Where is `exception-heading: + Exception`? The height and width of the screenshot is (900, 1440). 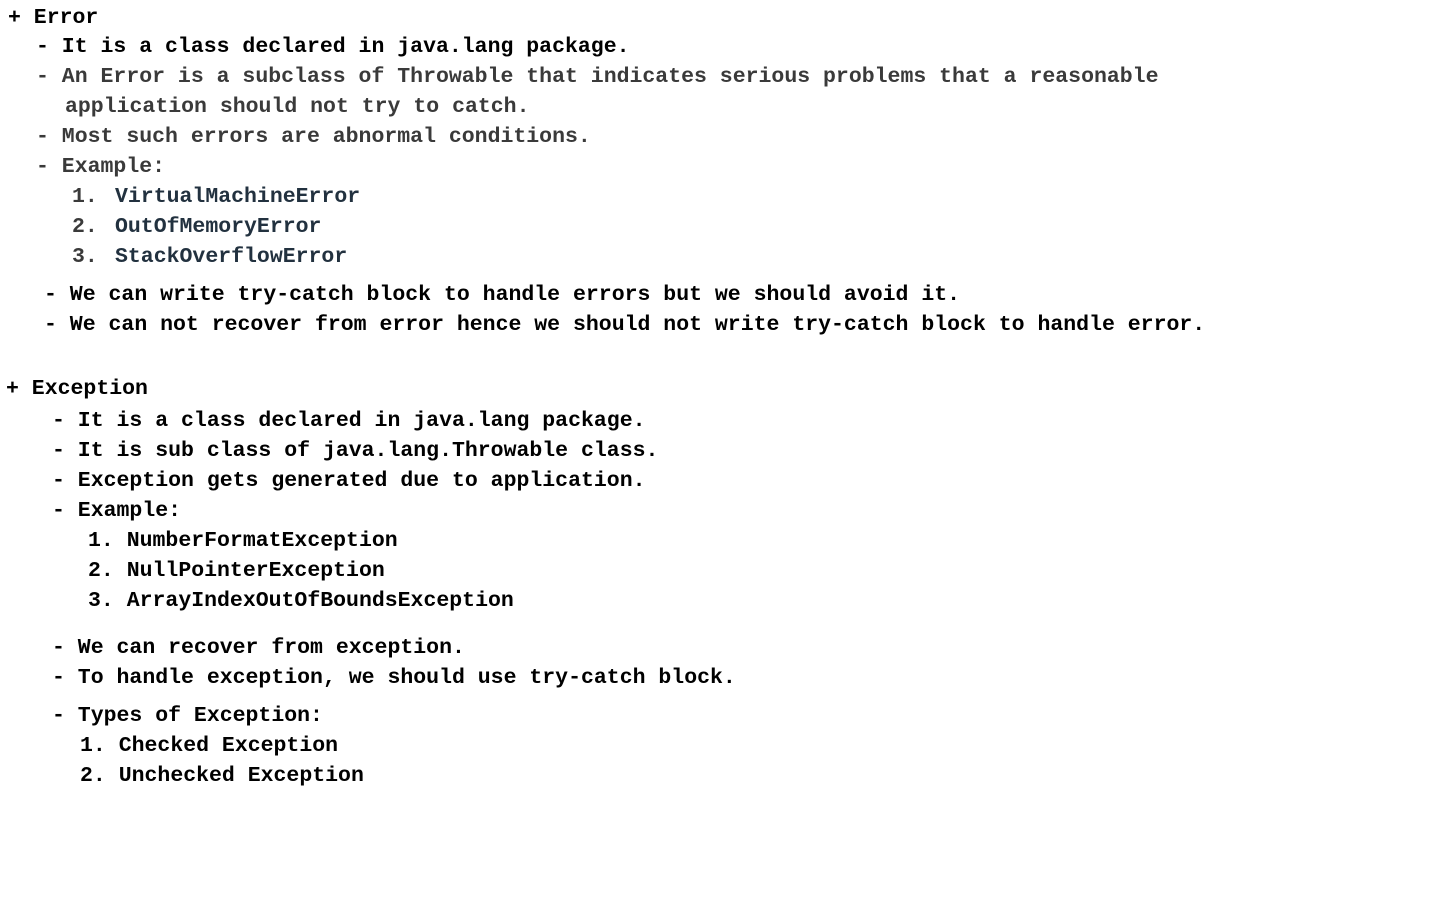
exception-heading: + Exception is located at coordinates (77, 389).